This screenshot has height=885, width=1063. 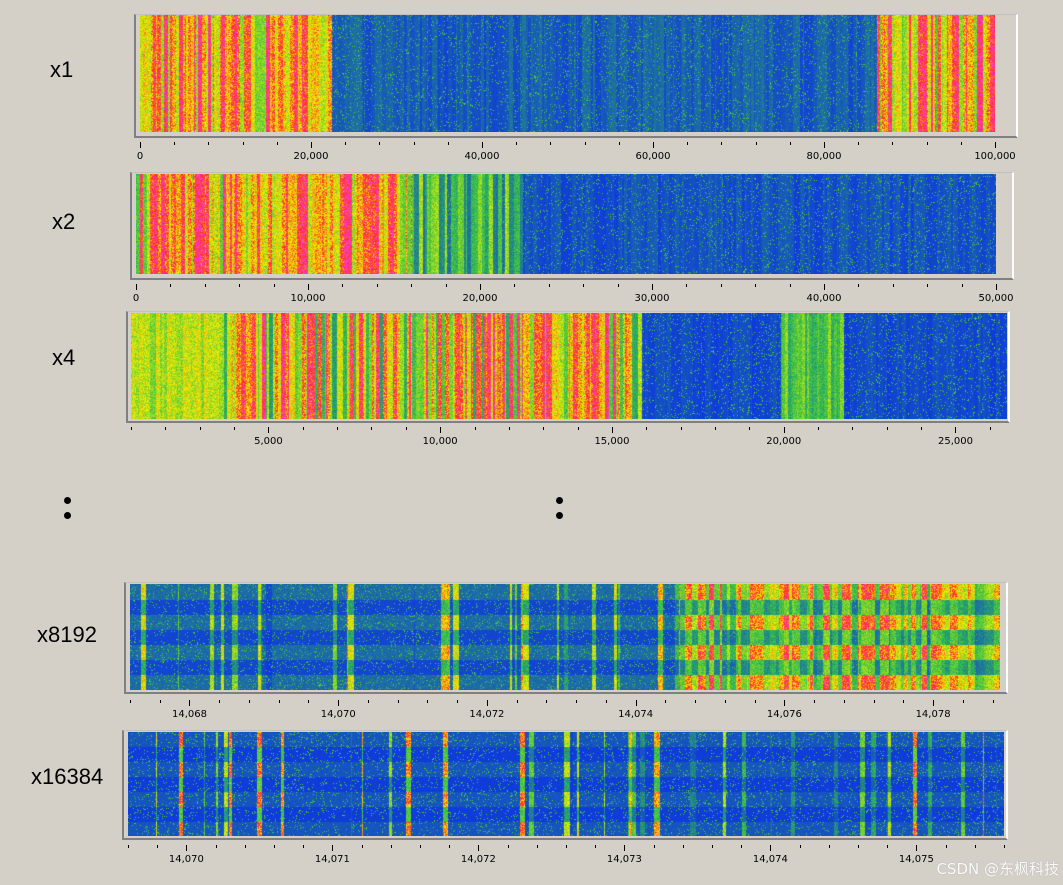 I want to click on x-axis-x1: 0 20,000 40,000 60,000 80,000 100,000, so click(x=576, y=156).